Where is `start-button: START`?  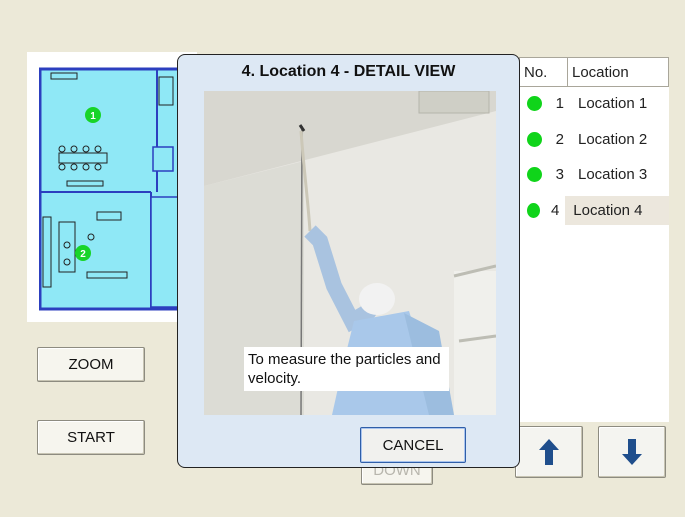 start-button: START is located at coordinates (91, 437).